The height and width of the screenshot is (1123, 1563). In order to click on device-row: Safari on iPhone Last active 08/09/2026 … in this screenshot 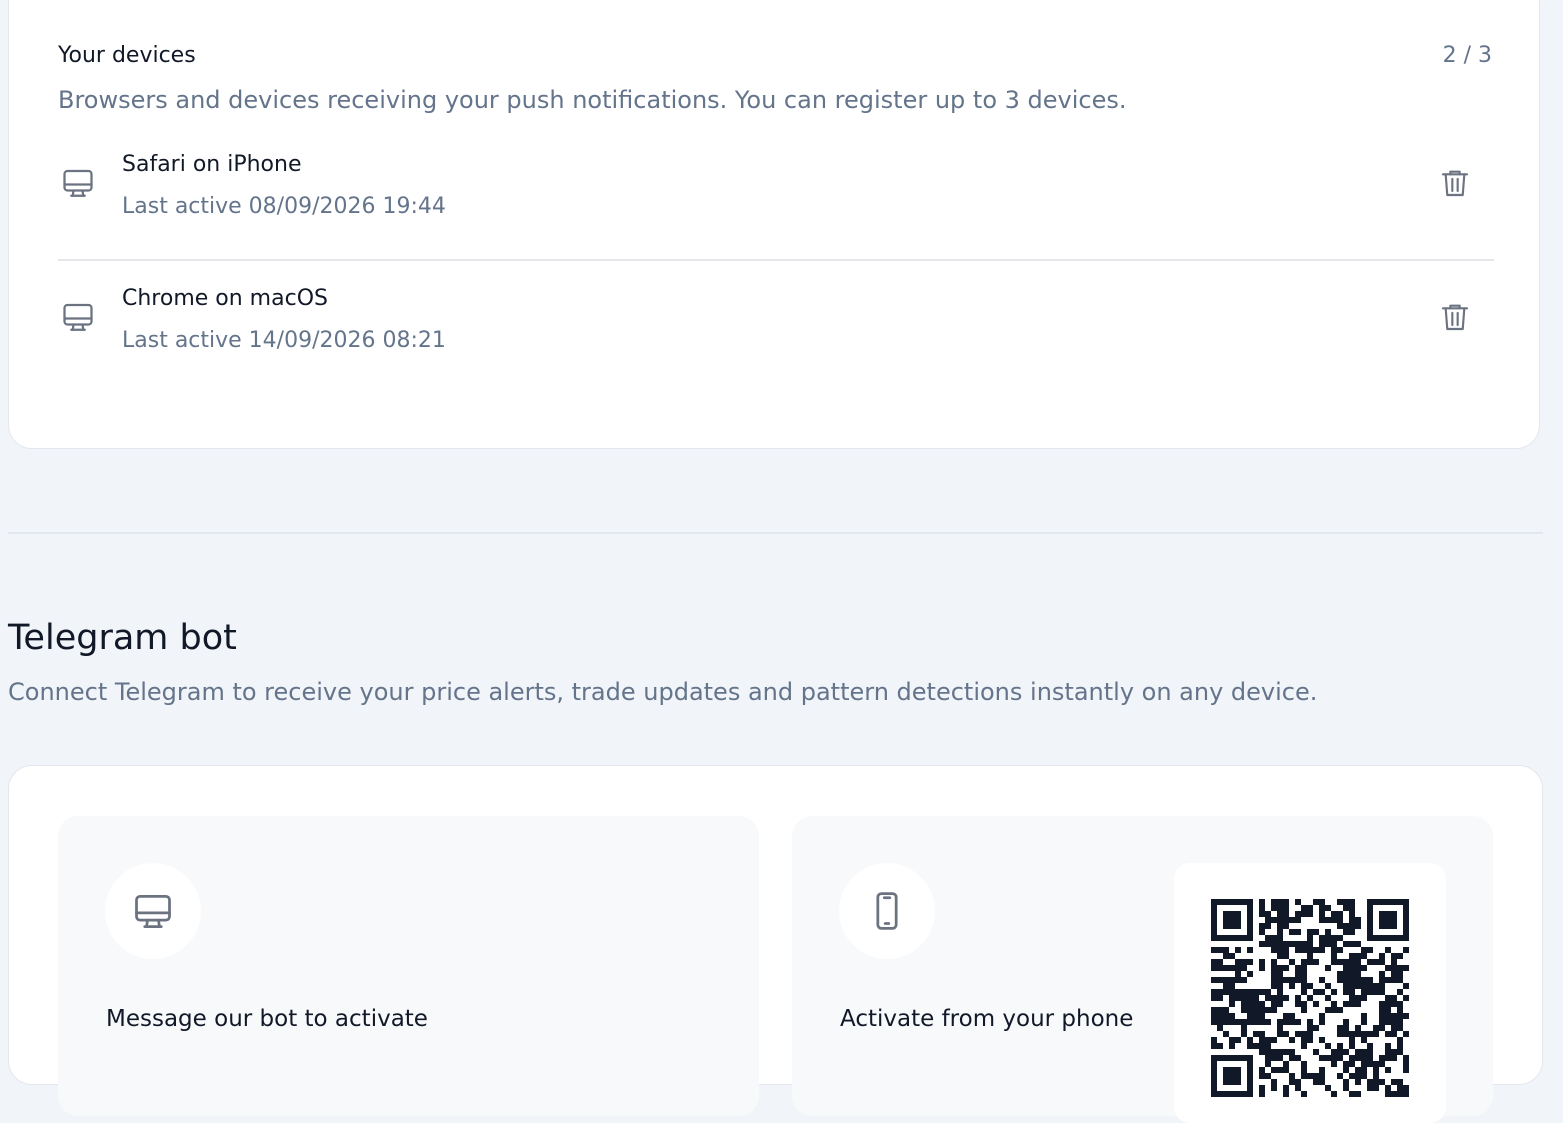, I will do `click(776, 205)`.